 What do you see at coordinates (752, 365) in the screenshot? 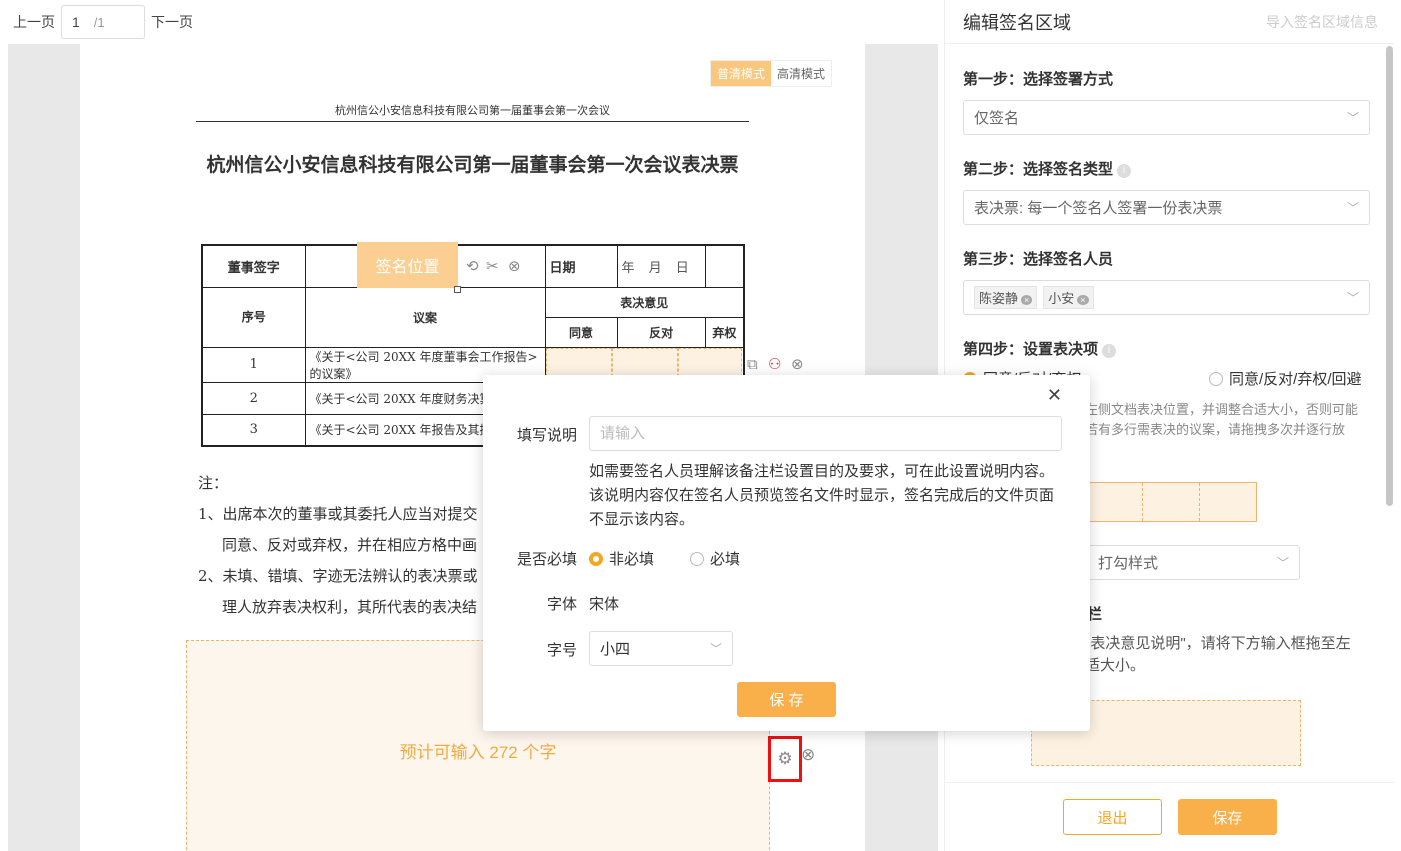
I see `copy-icon: ⧉` at bounding box center [752, 365].